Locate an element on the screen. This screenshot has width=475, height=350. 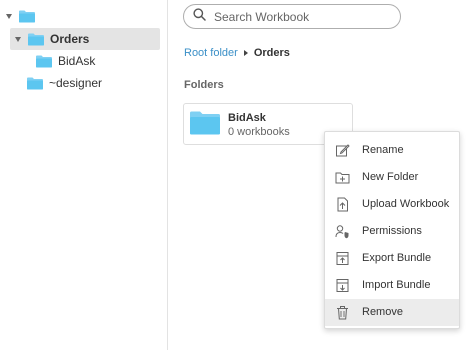
trash-icon is located at coordinates (342, 312).